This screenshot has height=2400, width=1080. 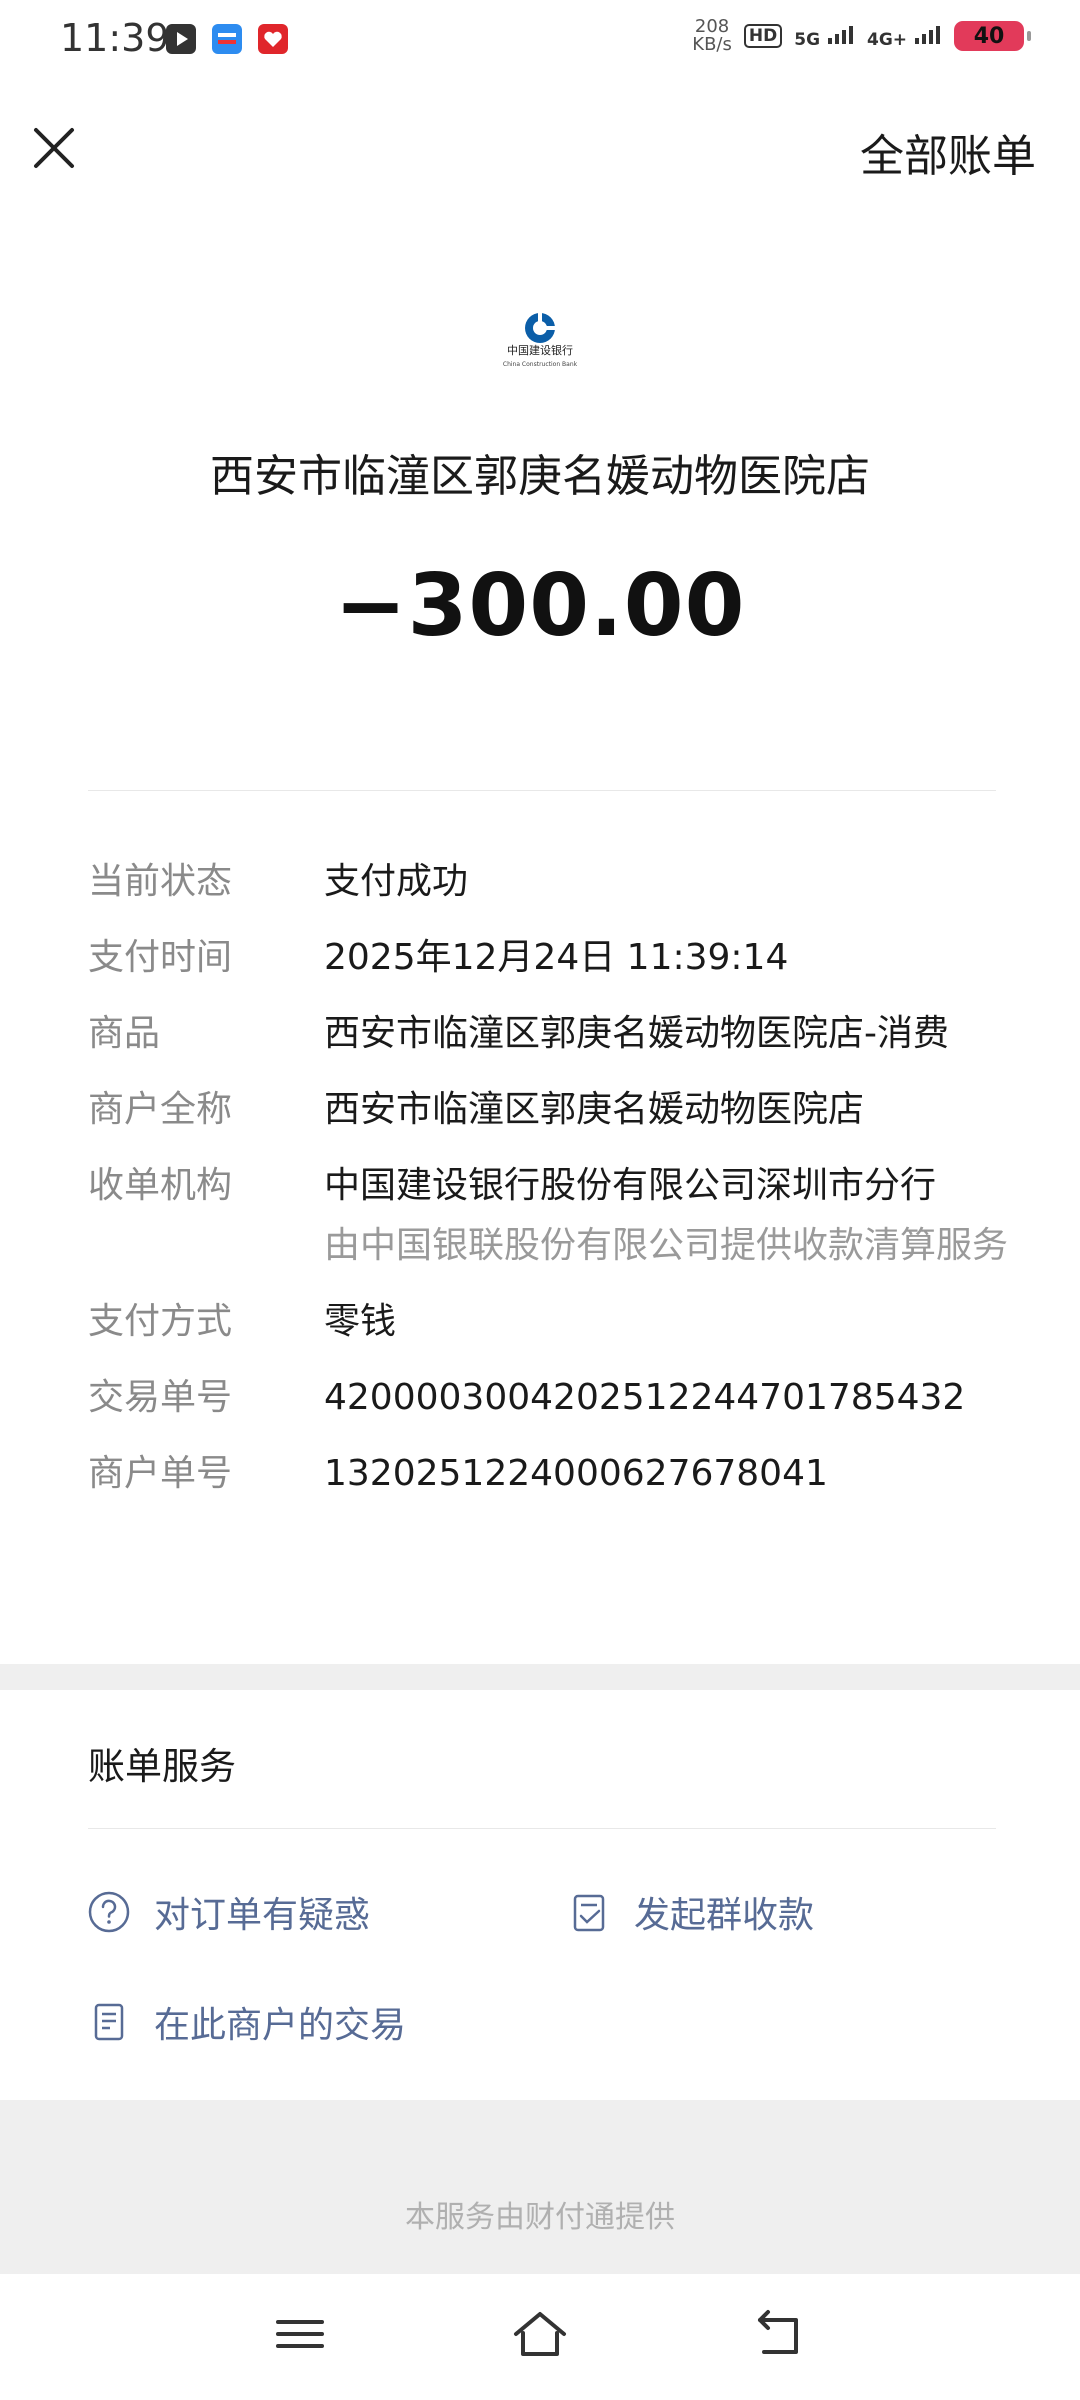 What do you see at coordinates (548, 1322) in the screenshot?
I see `detail-row-method: 支付方式 零钱` at bounding box center [548, 1322].